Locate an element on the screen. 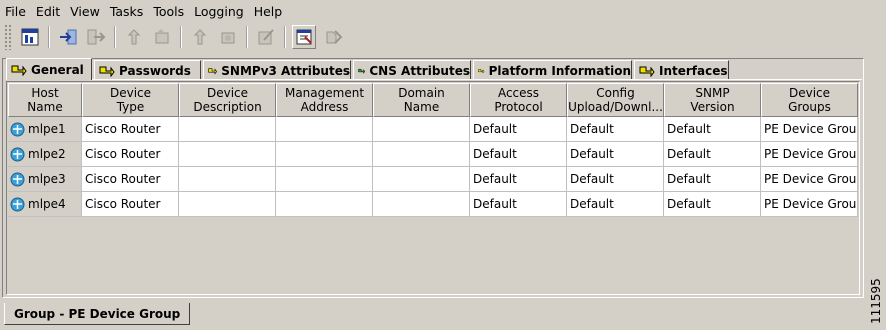  host-name-cell: mlpe1 is located at coordinates (45, 129).